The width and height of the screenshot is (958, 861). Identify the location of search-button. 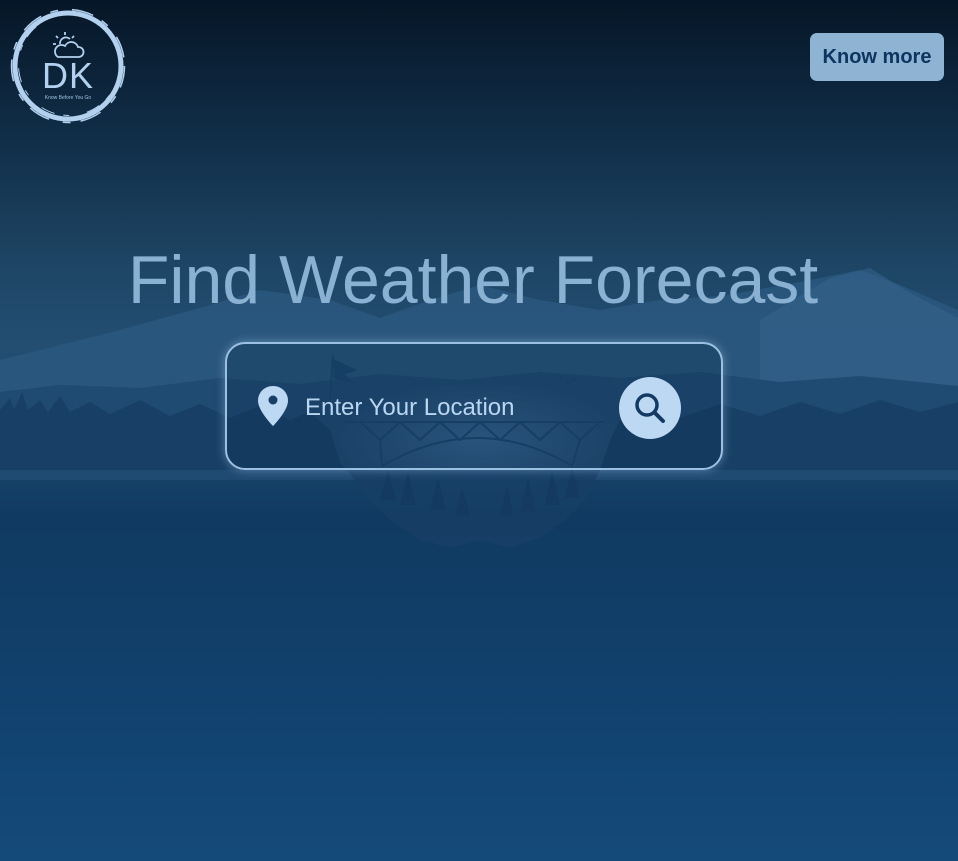
(650, 408).